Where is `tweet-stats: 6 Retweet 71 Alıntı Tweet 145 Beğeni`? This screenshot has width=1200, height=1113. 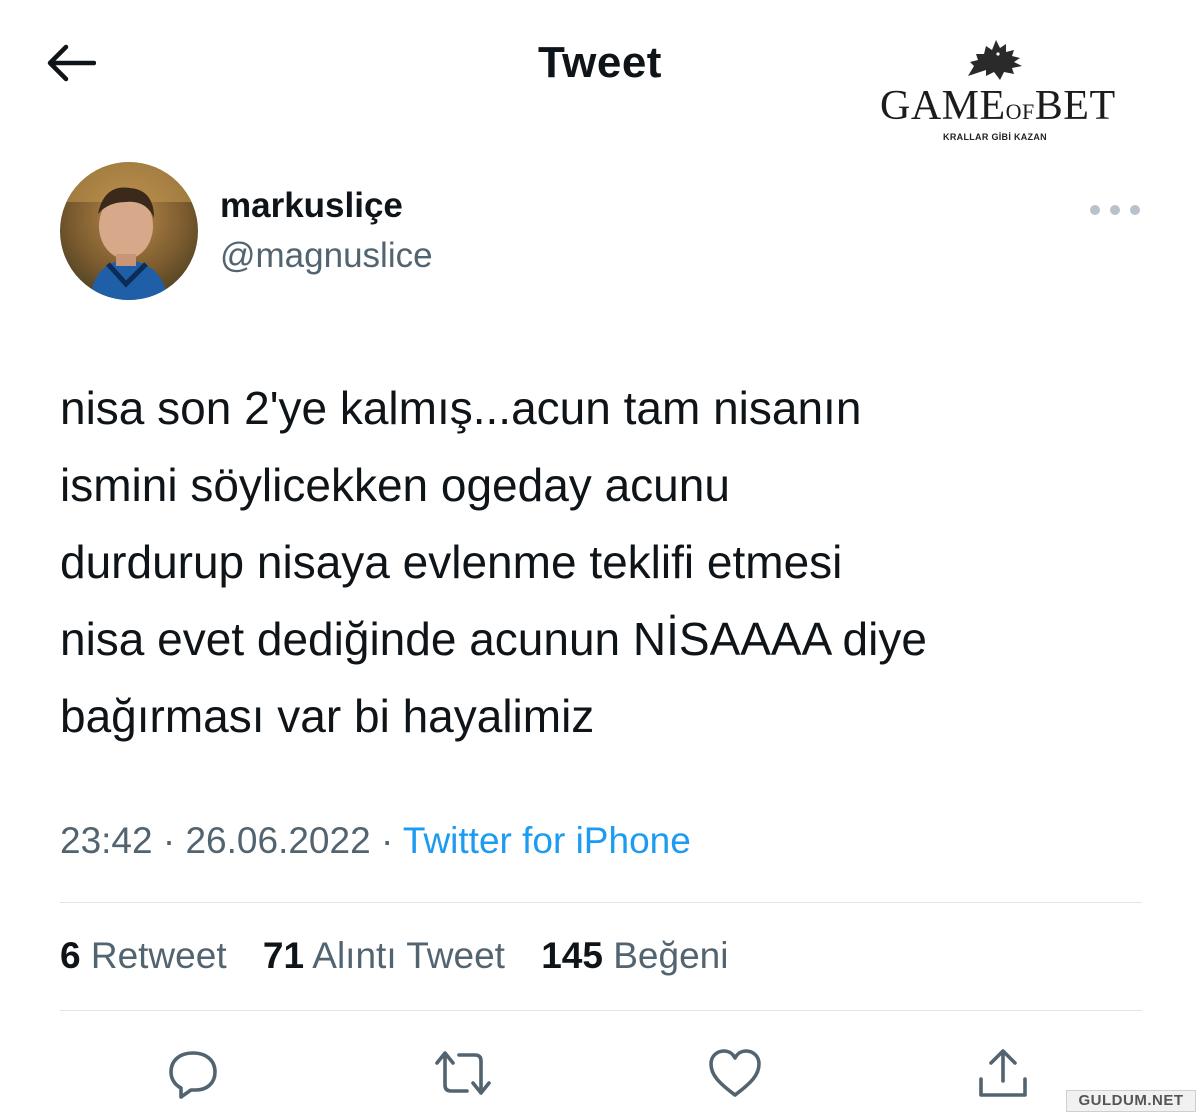
tweet-stats: 6 Retweet 71 Alıntı Tweet 145 Beğeni is located at coordinates (407, 956).